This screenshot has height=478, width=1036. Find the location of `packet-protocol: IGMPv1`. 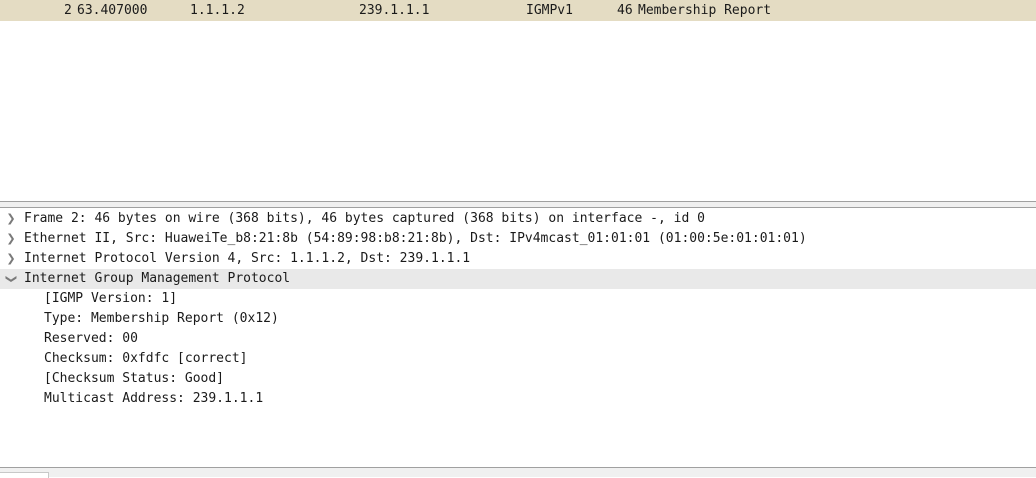

packet-protocol: IGMPv1 is located at coordinates (549, 10).